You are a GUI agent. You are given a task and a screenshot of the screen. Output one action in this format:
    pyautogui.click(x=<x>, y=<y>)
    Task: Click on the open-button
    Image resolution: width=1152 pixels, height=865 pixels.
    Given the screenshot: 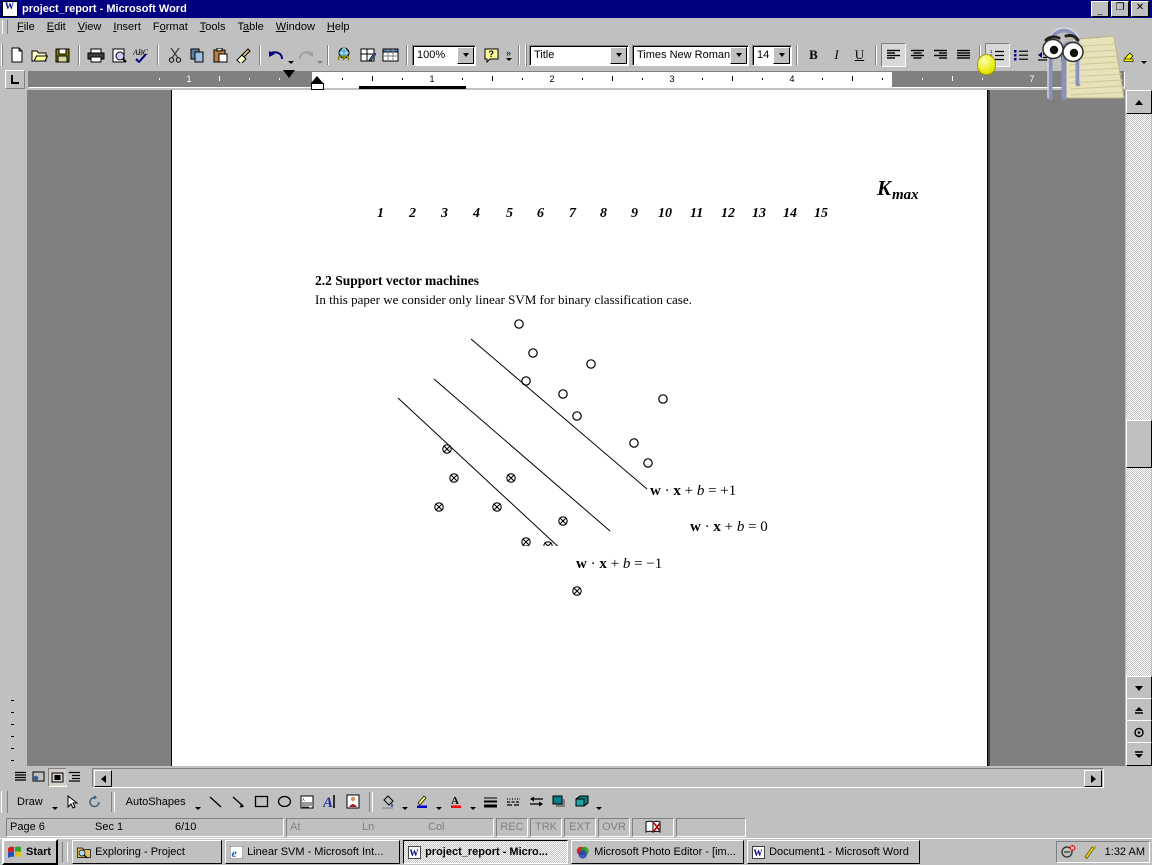 What is the action you would take?
    pyautogui.click(x=39, y=55)
    